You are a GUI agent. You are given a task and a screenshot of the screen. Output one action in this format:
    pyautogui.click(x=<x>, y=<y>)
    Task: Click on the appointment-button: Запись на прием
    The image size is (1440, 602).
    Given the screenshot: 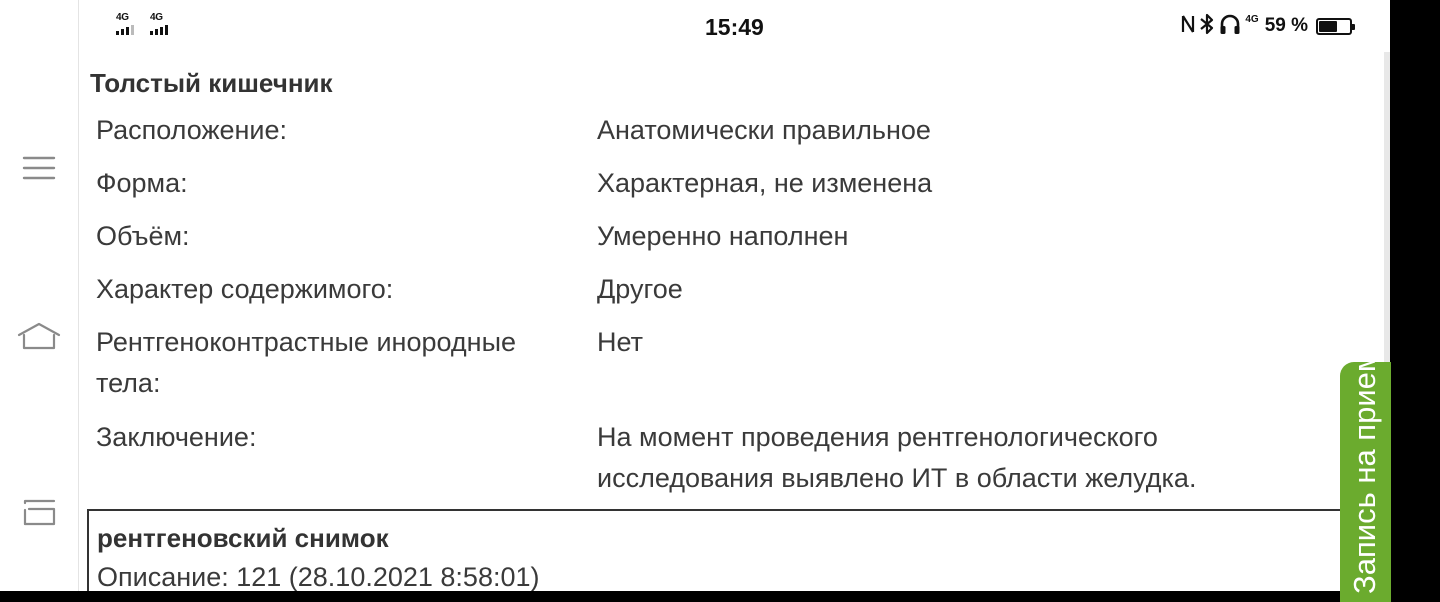 What is the action you would take?
    pyautogui.click(x=1365, y=482)
    